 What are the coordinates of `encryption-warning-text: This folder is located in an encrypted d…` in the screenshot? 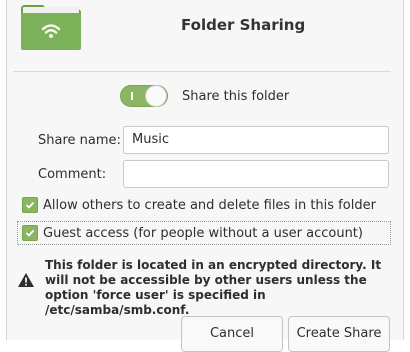 It's located at (213, 287).